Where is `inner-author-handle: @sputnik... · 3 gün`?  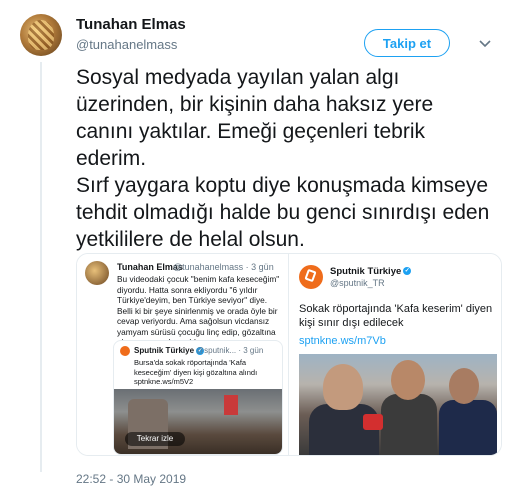
inner-author-handle: @sputnik... · 3 gün is located at coordinates (230, 350).